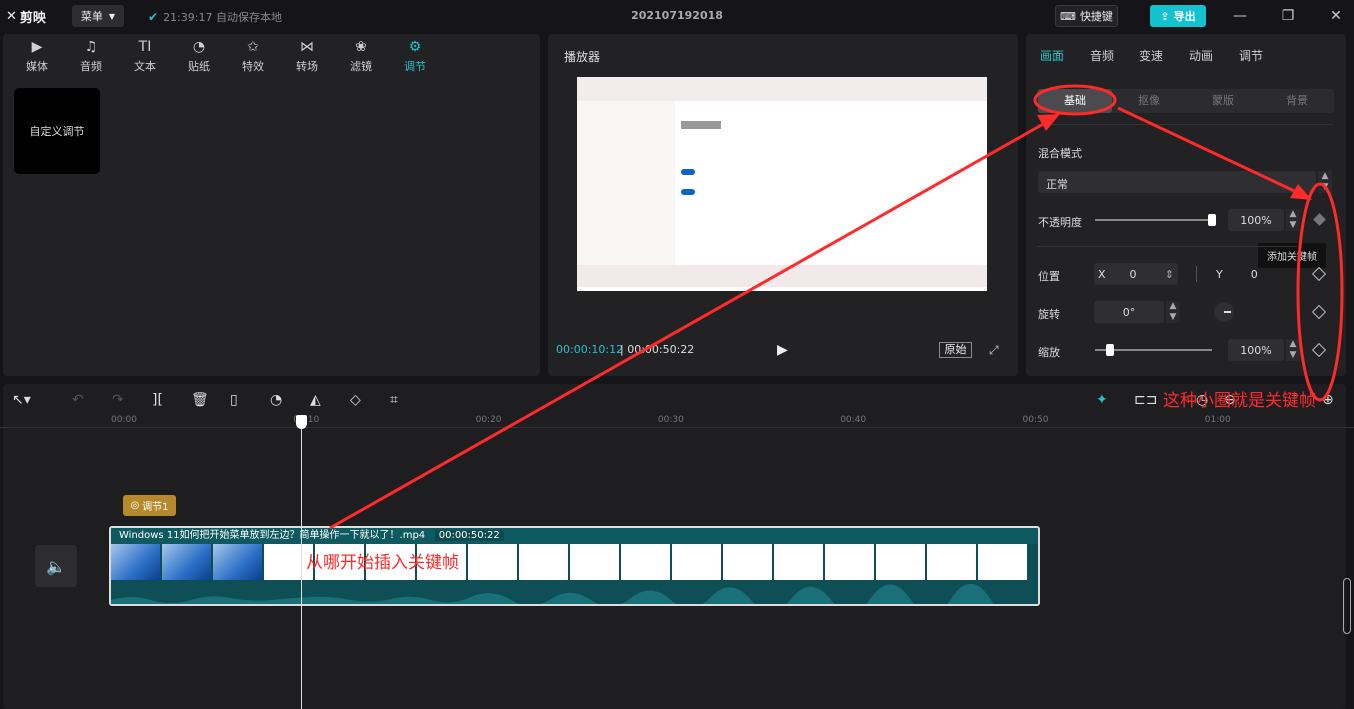 The image size is (1354, 709). What do you see at coordinates (1048, 122) in the screenshot?
I see `annotation-arrowhead` at bounding box center [1048, 122].